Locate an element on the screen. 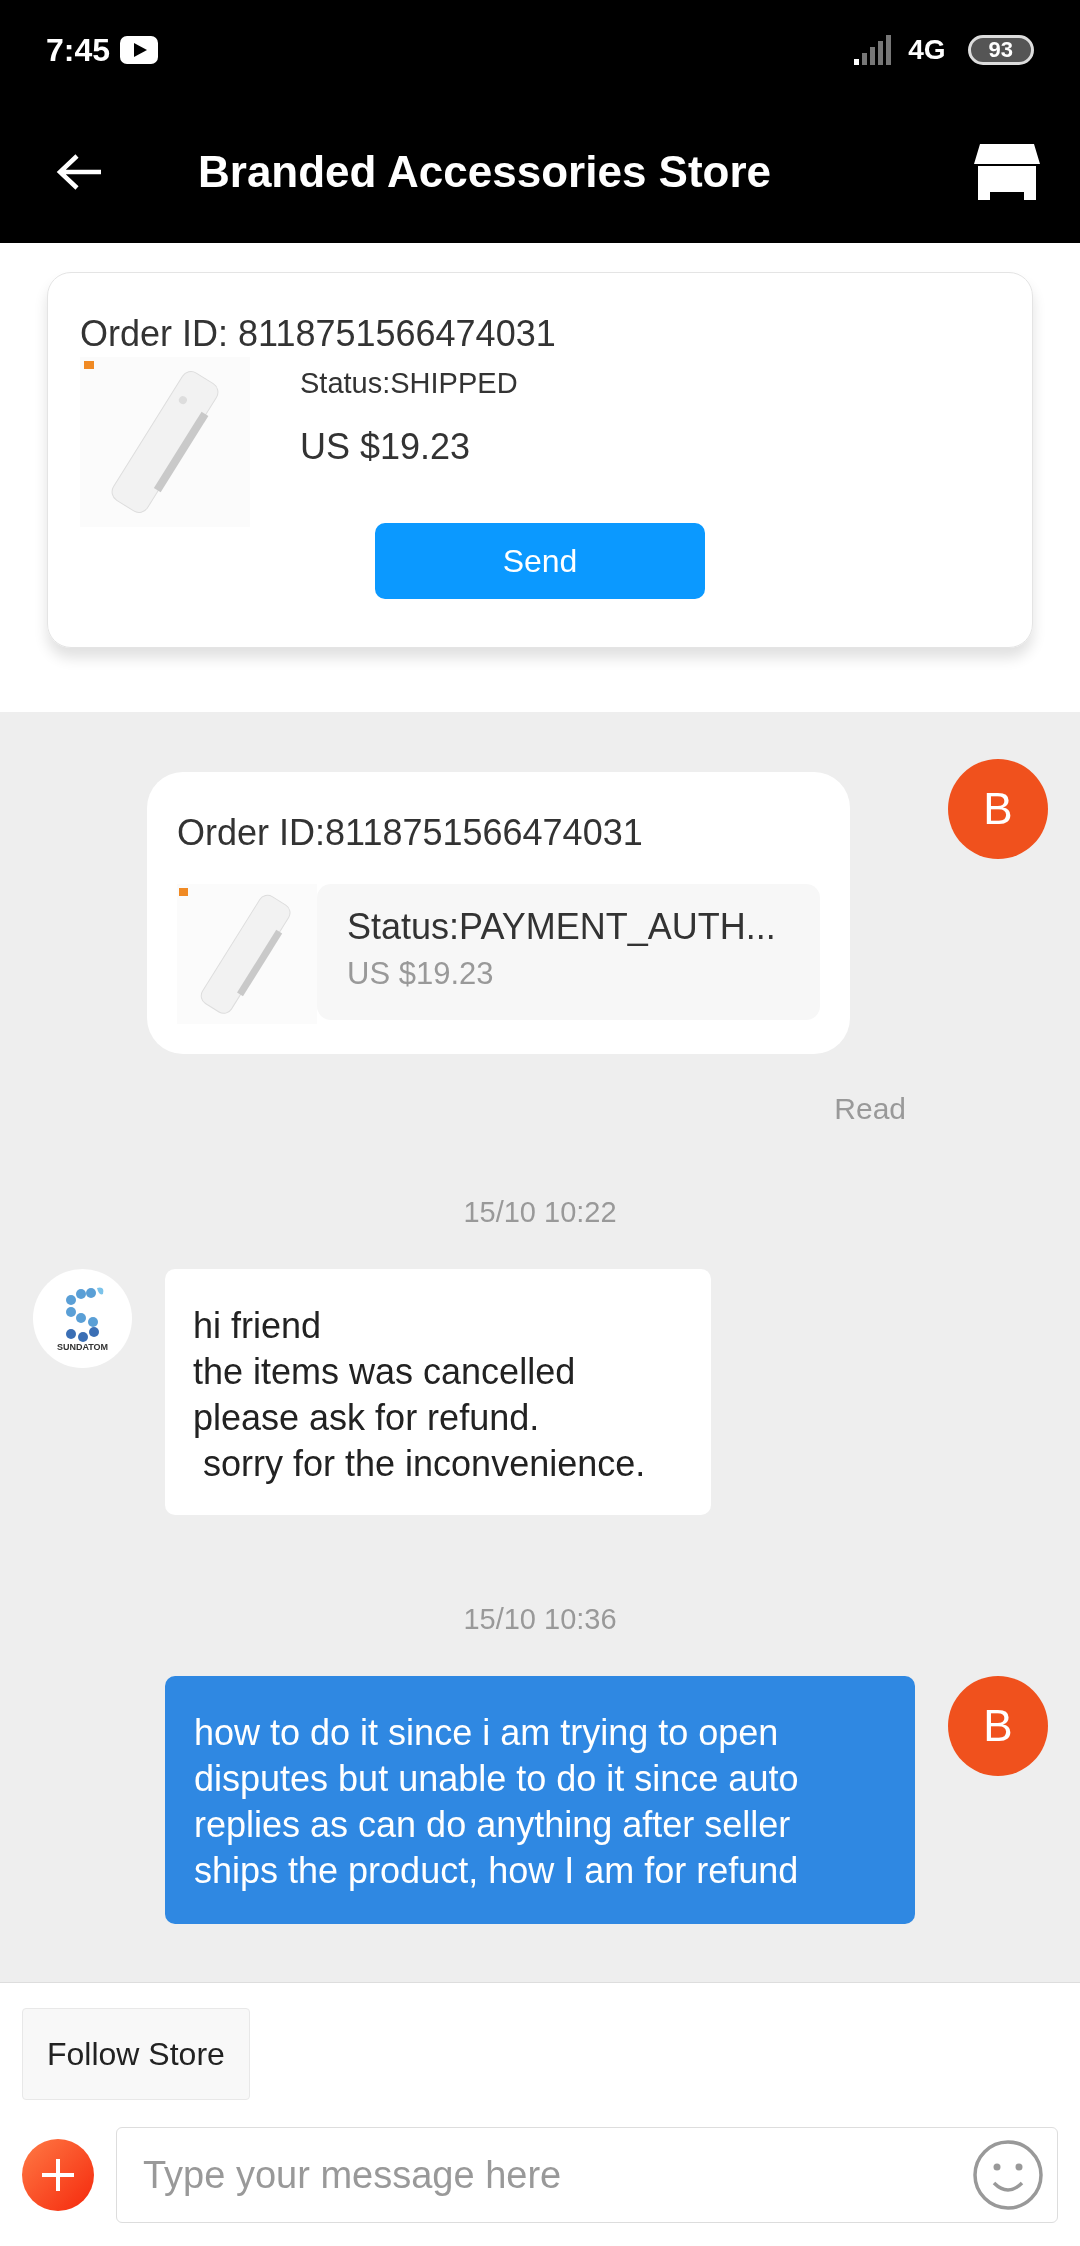 The height and width of the screenshot is (2246, 1080). message-line: please ask for refund. is located at coordinates (367, 1418).